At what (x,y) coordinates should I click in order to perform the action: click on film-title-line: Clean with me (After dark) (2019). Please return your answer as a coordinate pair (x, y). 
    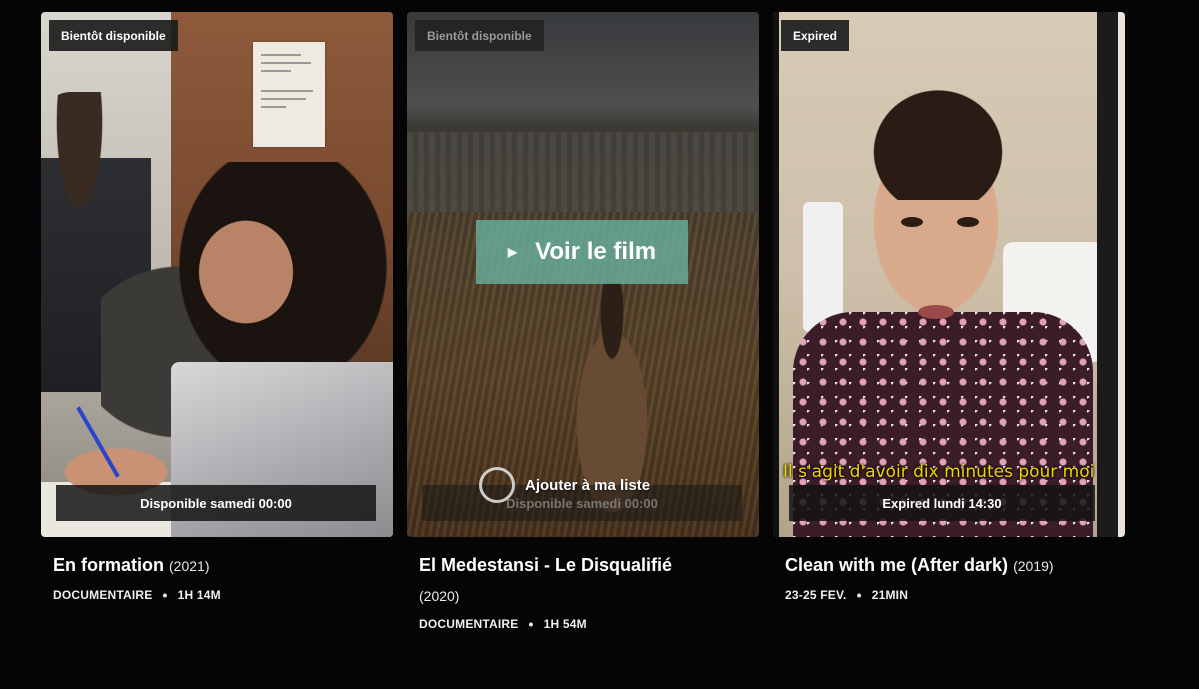
    Looking at the image, I should click on (955, 565).